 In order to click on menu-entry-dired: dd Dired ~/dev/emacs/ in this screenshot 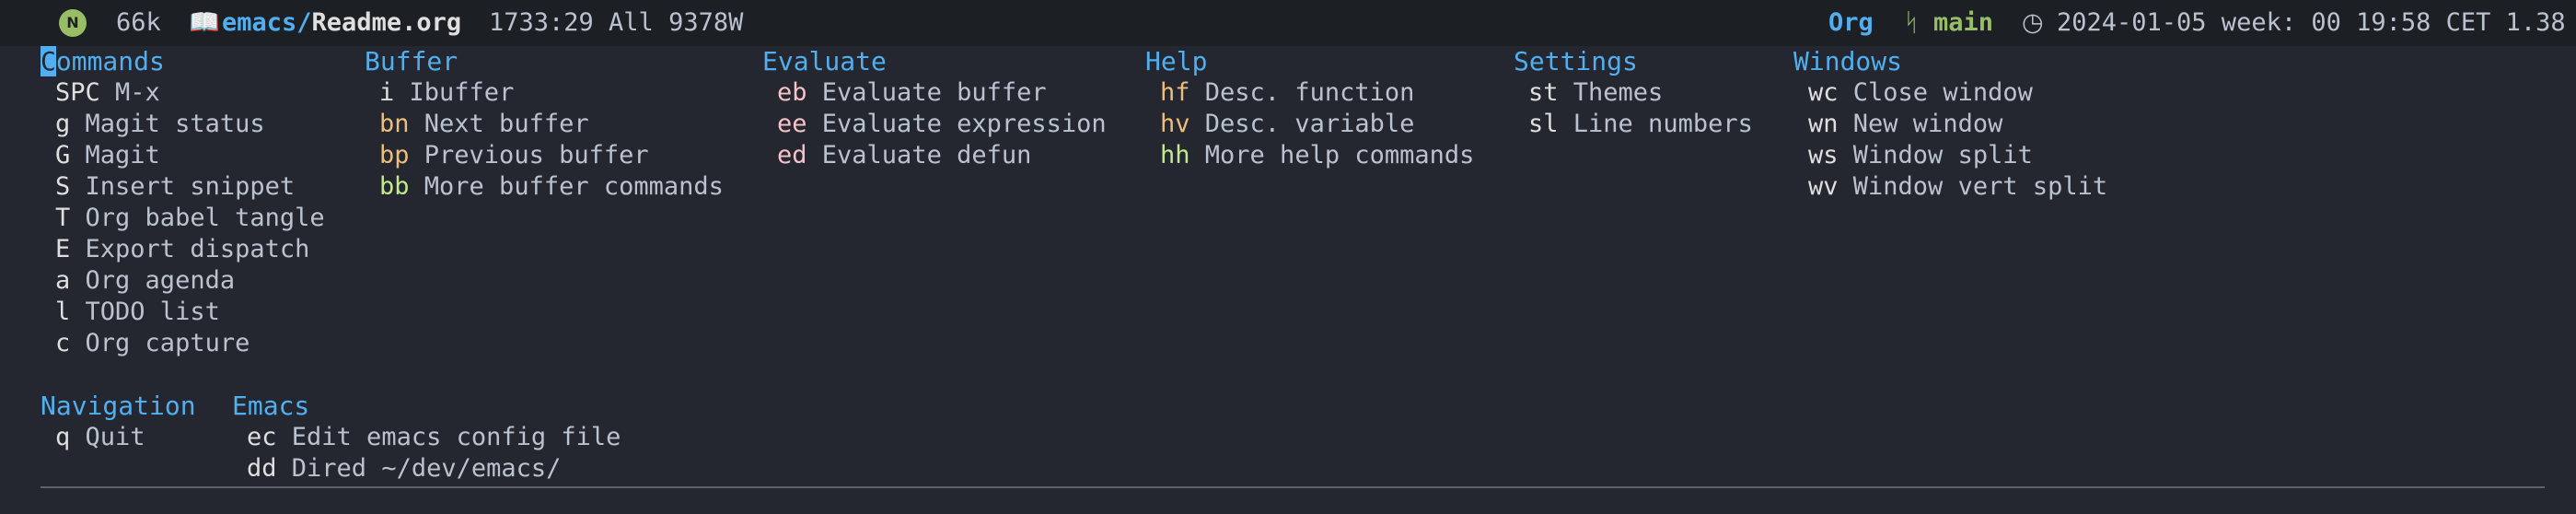, I will do `click(404, 469)`.